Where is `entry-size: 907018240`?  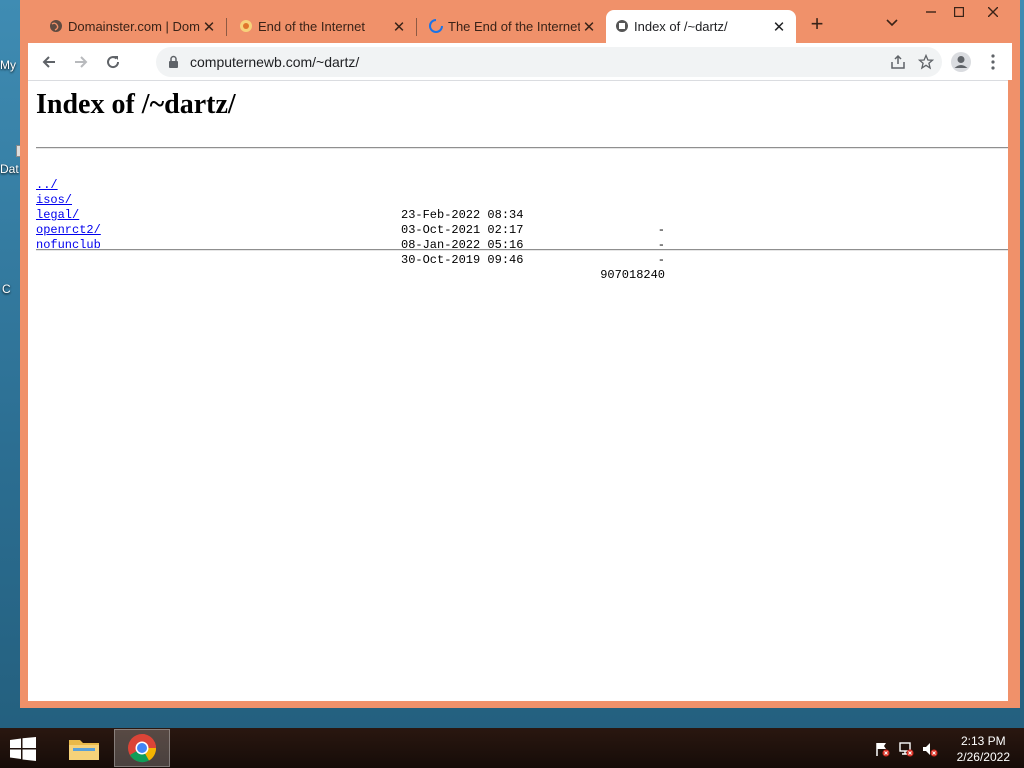 entry-size: 907018240 is located at coordinates (632, 275).